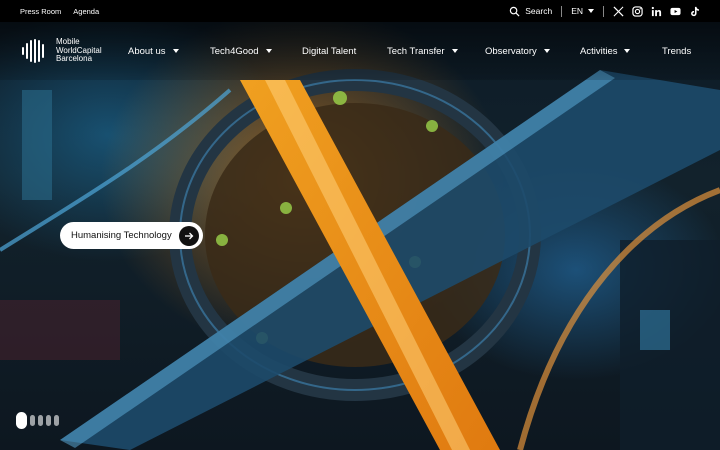 The height and width of the screenshot is (450, 720). Describe the element at coordinates (147, 51) in the screenshot. I see `nav-item-label: About us` at that location.